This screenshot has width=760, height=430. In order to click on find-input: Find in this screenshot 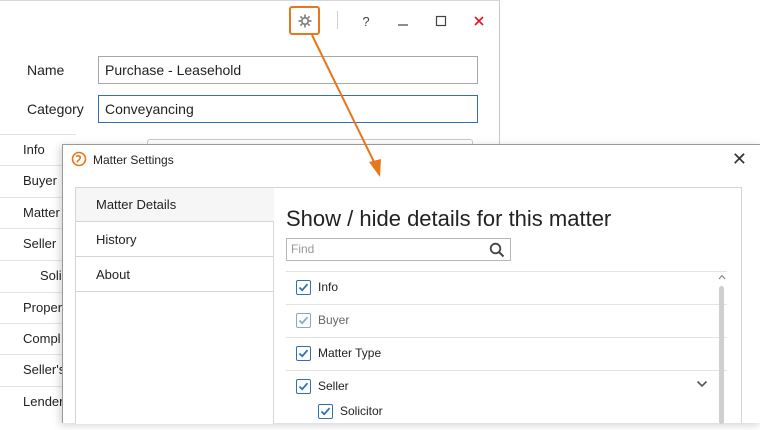, I will do `click(398, 249)`.